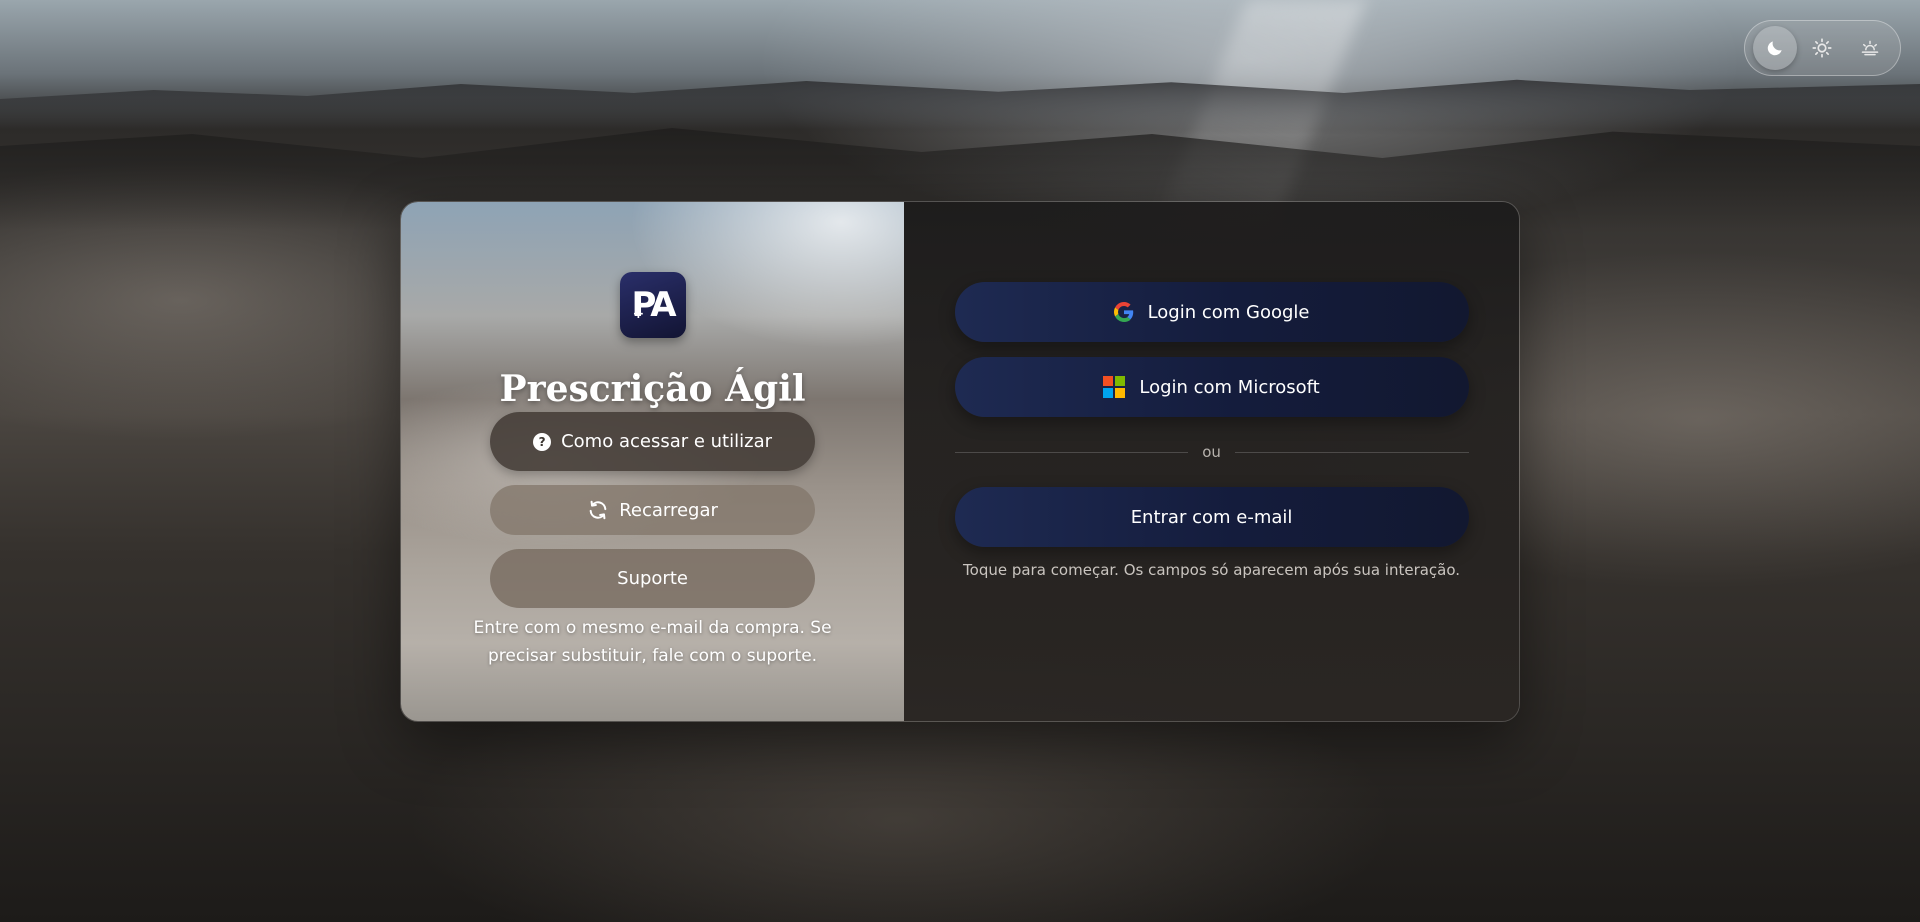  I want to click on sun-icon, so click(1822, 48).